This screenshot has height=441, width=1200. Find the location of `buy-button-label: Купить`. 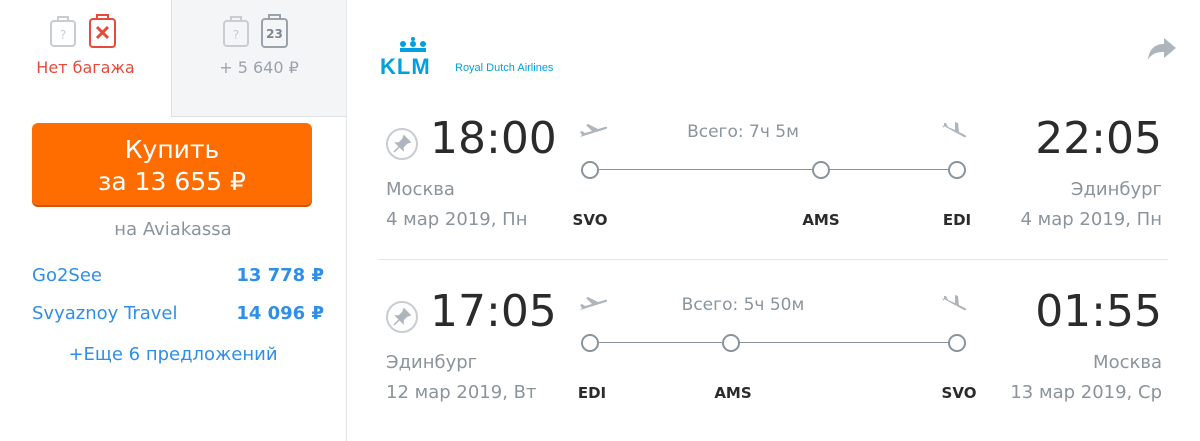

buy-button-label: Купить is located at coordinates (172, 149).